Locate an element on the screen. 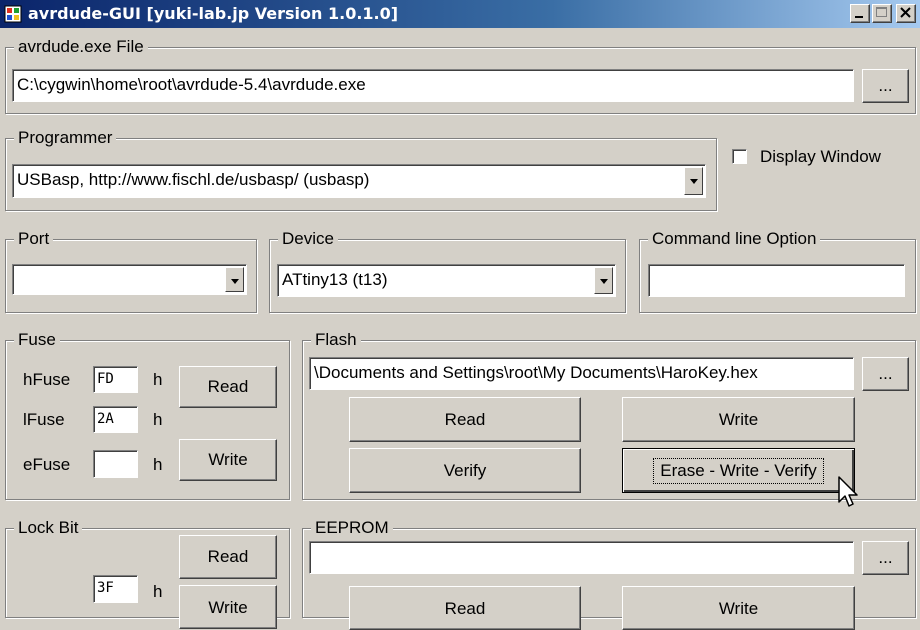 This screenshot has width=920, height=630. flash-erase-write-verify-button: Erase - Write - Verify is located at coordinates (738, 470).